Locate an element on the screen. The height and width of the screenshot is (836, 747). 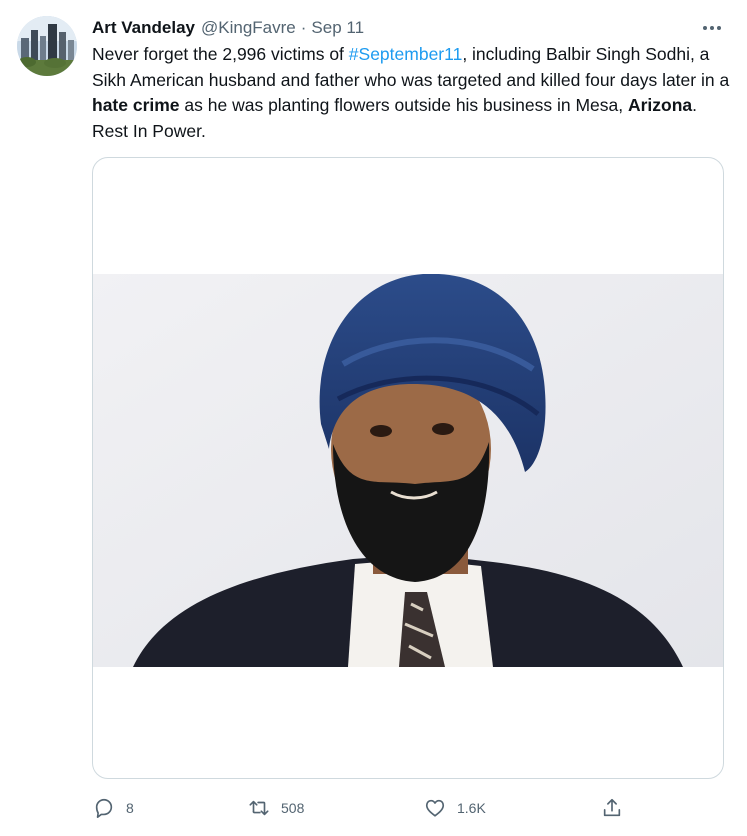
retweet-button: 508 is located at coordinates (275, 808).